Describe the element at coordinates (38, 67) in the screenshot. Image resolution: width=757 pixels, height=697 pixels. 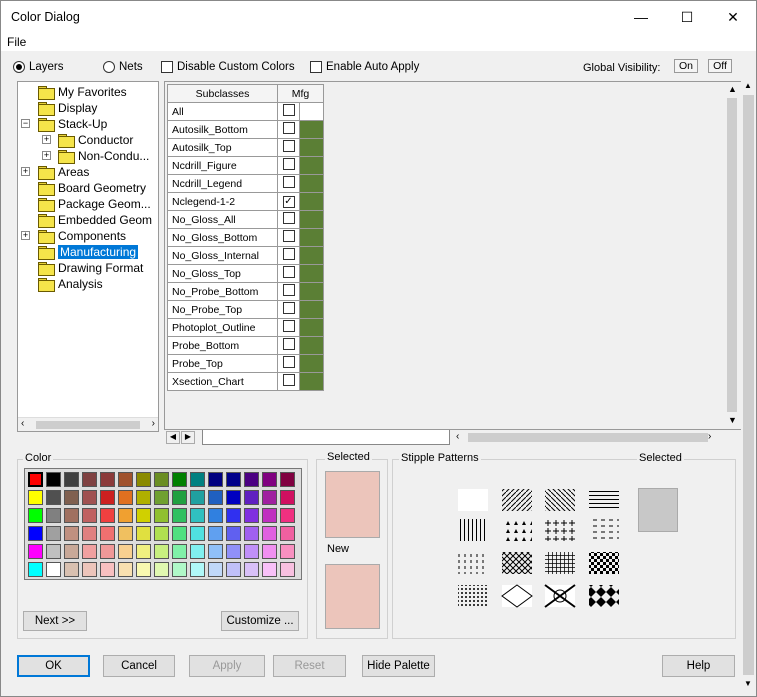
I see `layers-radio: Layers` at that location.